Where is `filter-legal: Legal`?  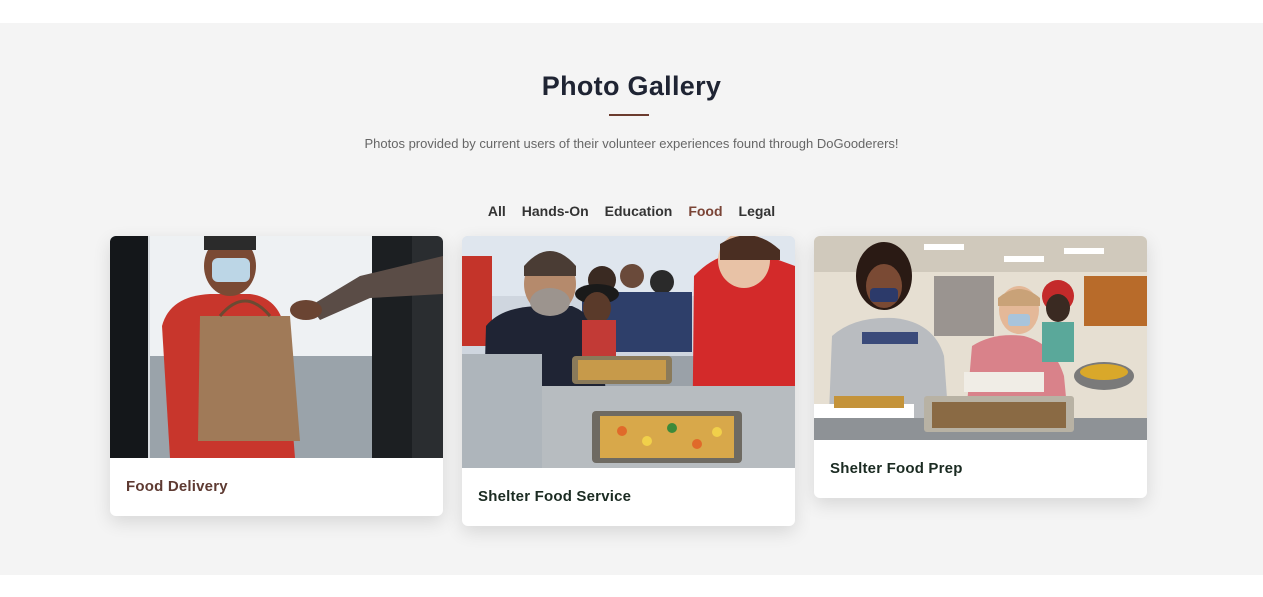 filter-legal: Legal is located at coordinates (757, 211).